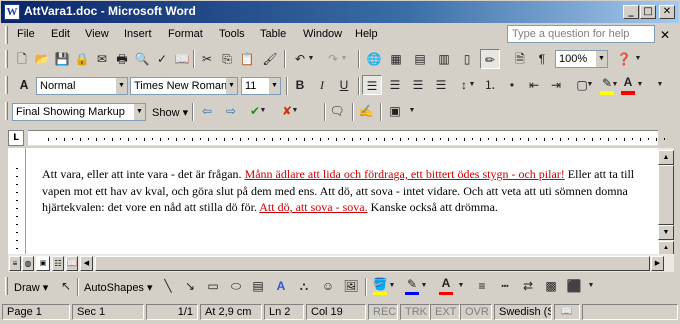 This screenshot has width=680, height=324. I want to click on arrow-style-icon: ⇄, so click(528, 286).